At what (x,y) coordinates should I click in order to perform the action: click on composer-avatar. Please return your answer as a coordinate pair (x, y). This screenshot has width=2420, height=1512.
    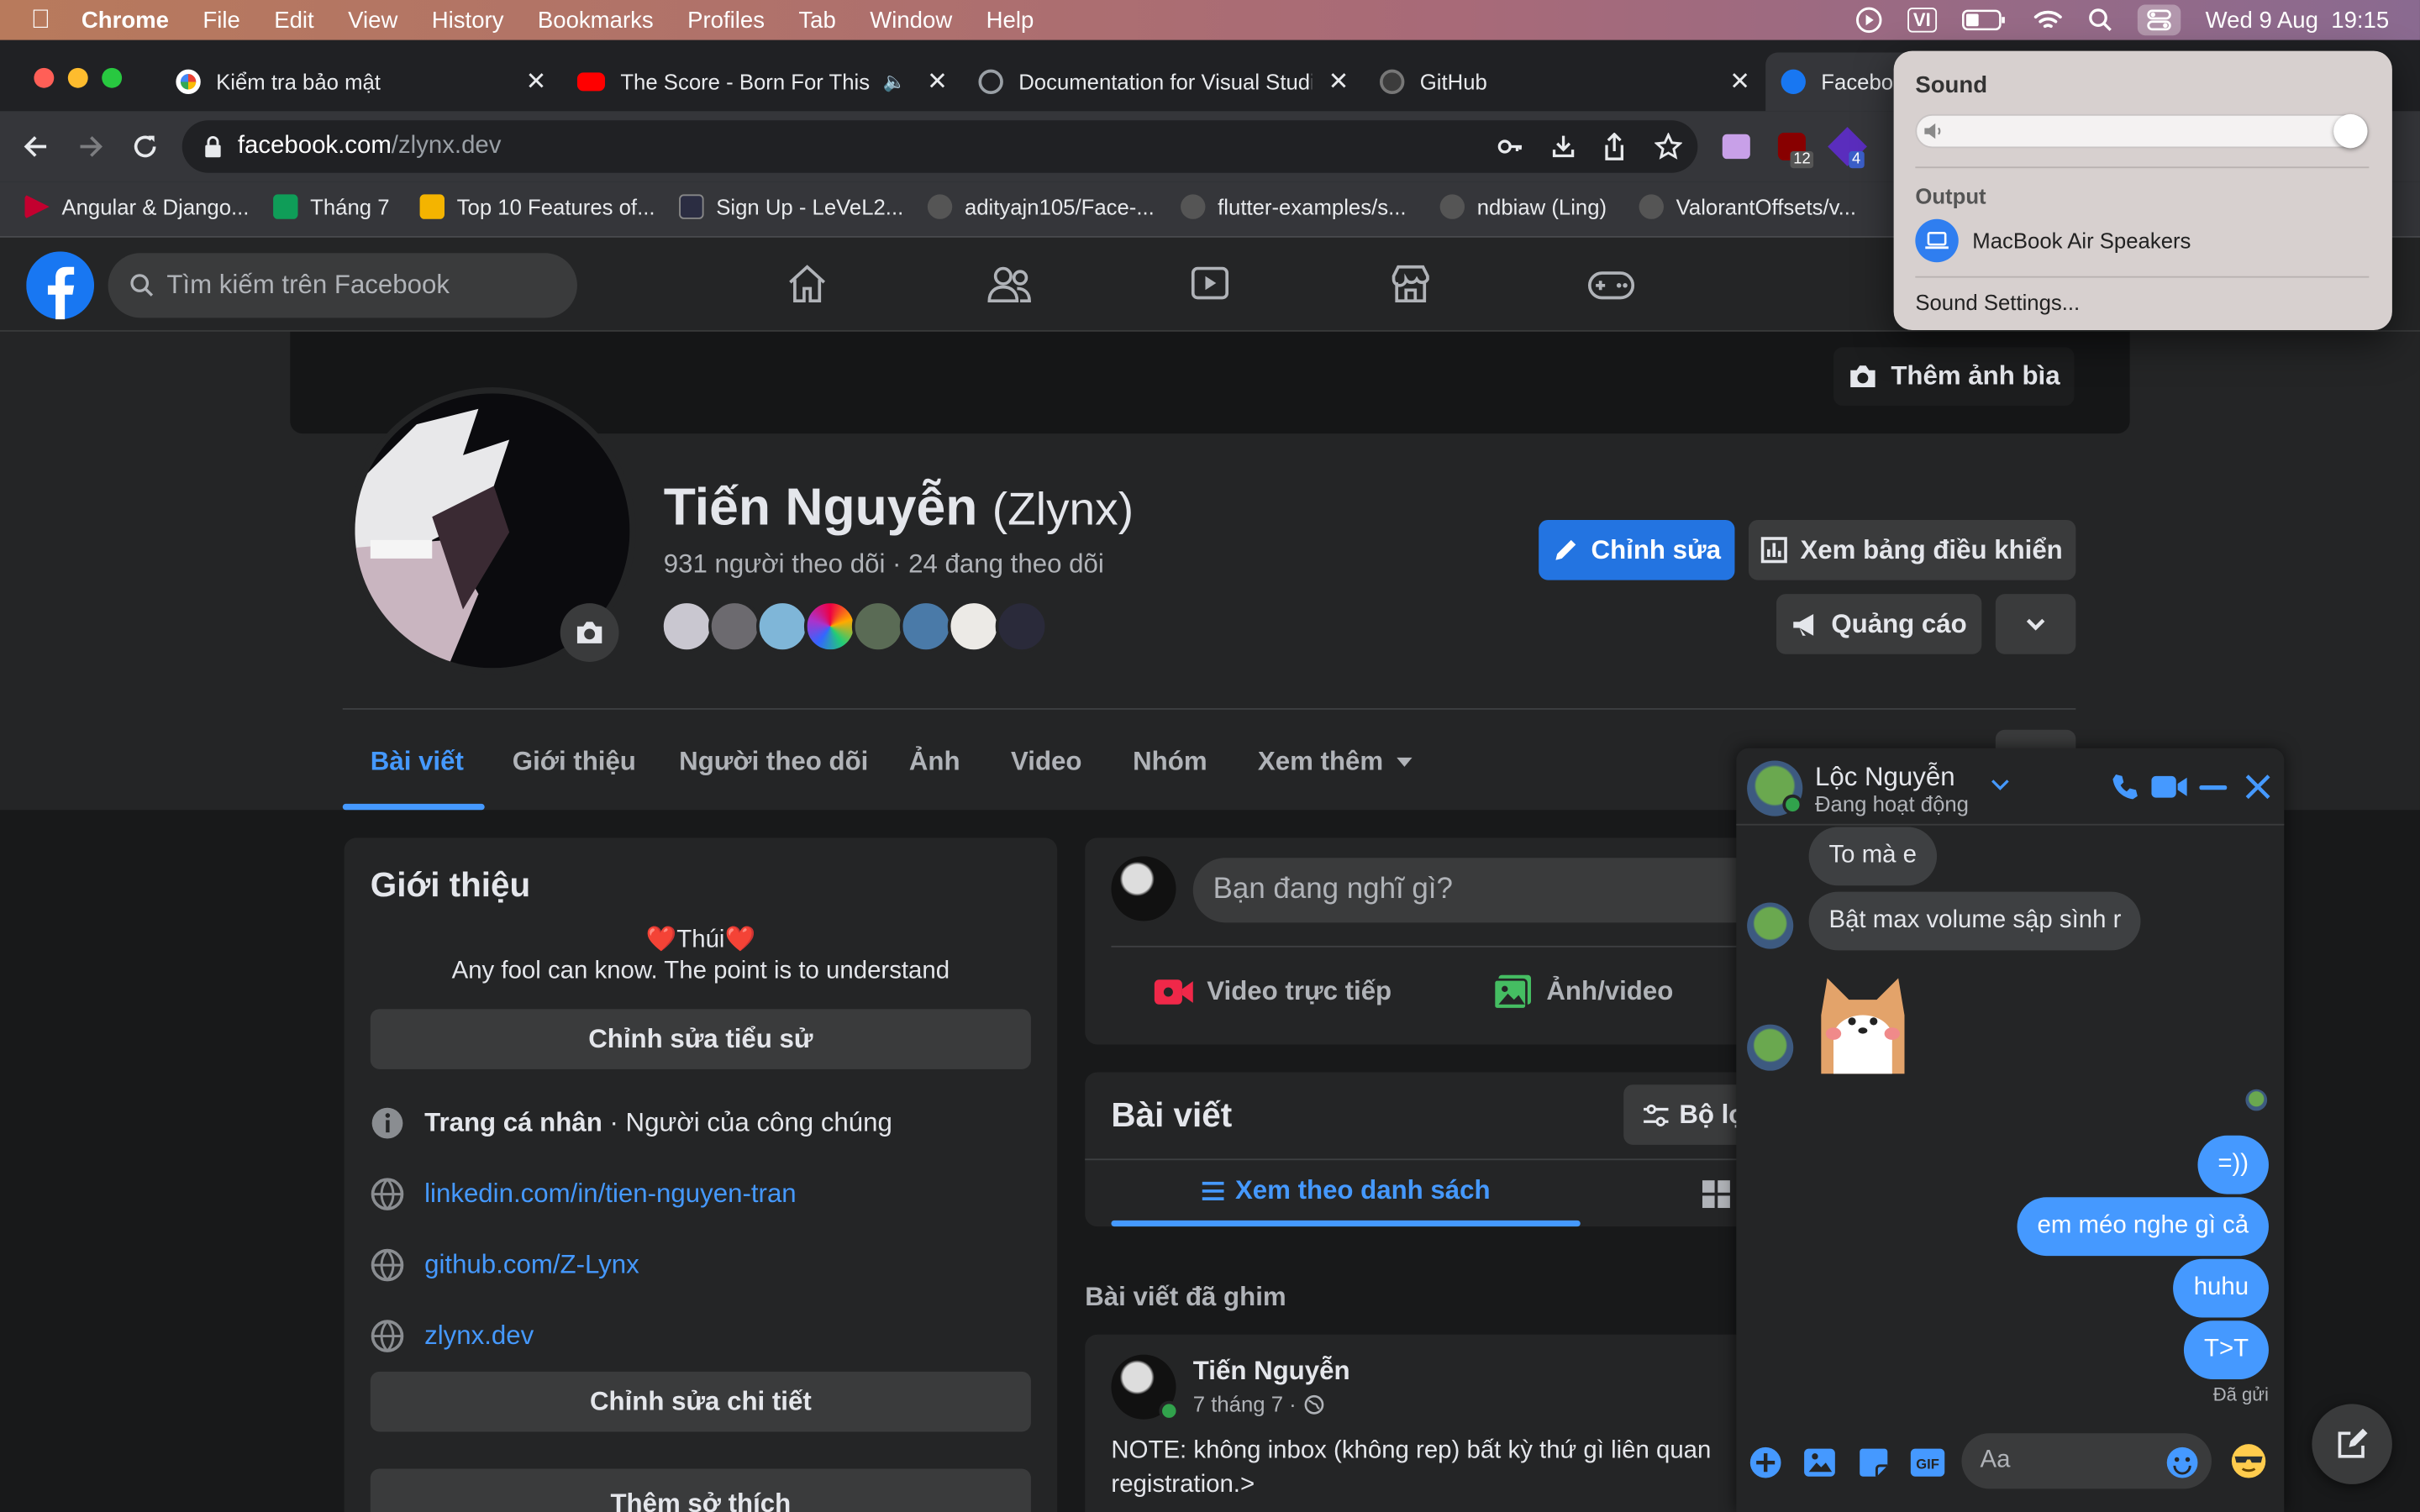
    Looking at the image, I should click on (1143, 888).